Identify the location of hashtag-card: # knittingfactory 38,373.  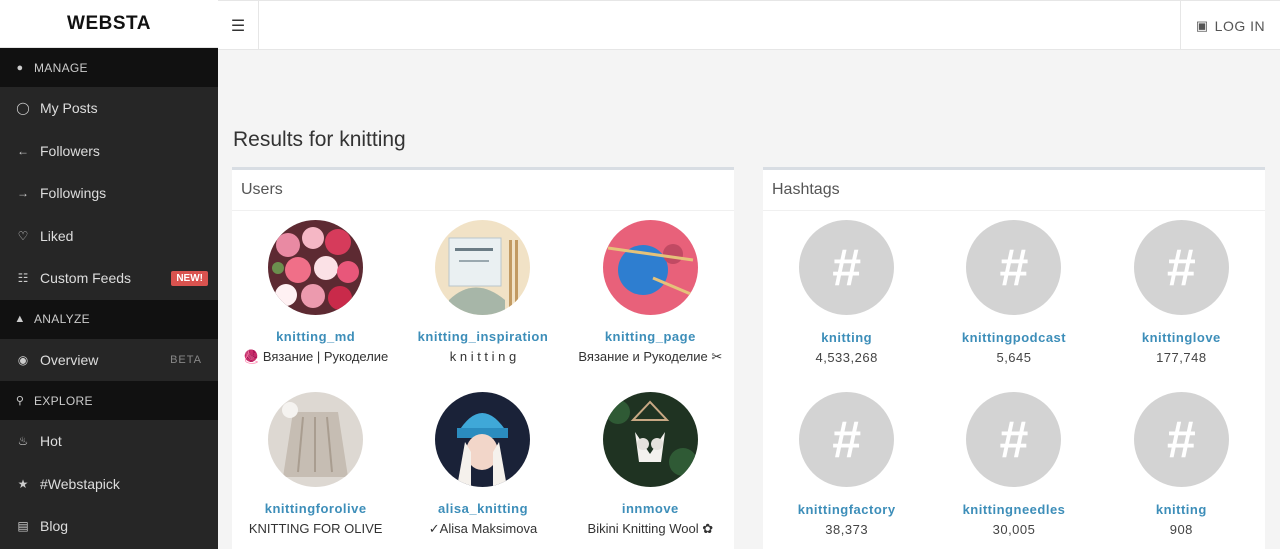
(846, 466).